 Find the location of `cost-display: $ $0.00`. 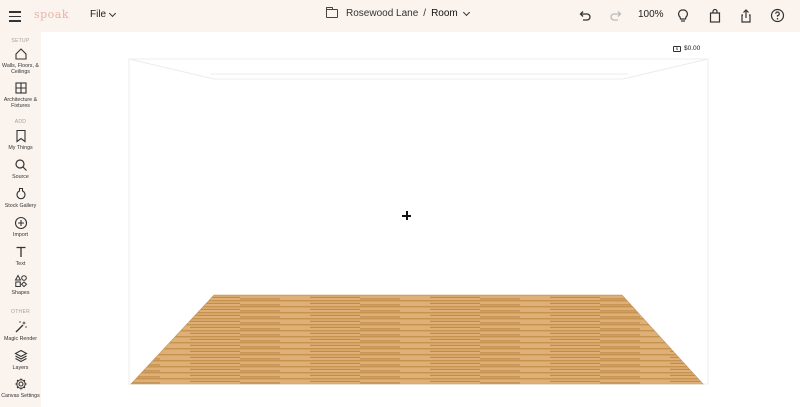

cost-display: $ $0.00 is located at coordinates (686, 48).